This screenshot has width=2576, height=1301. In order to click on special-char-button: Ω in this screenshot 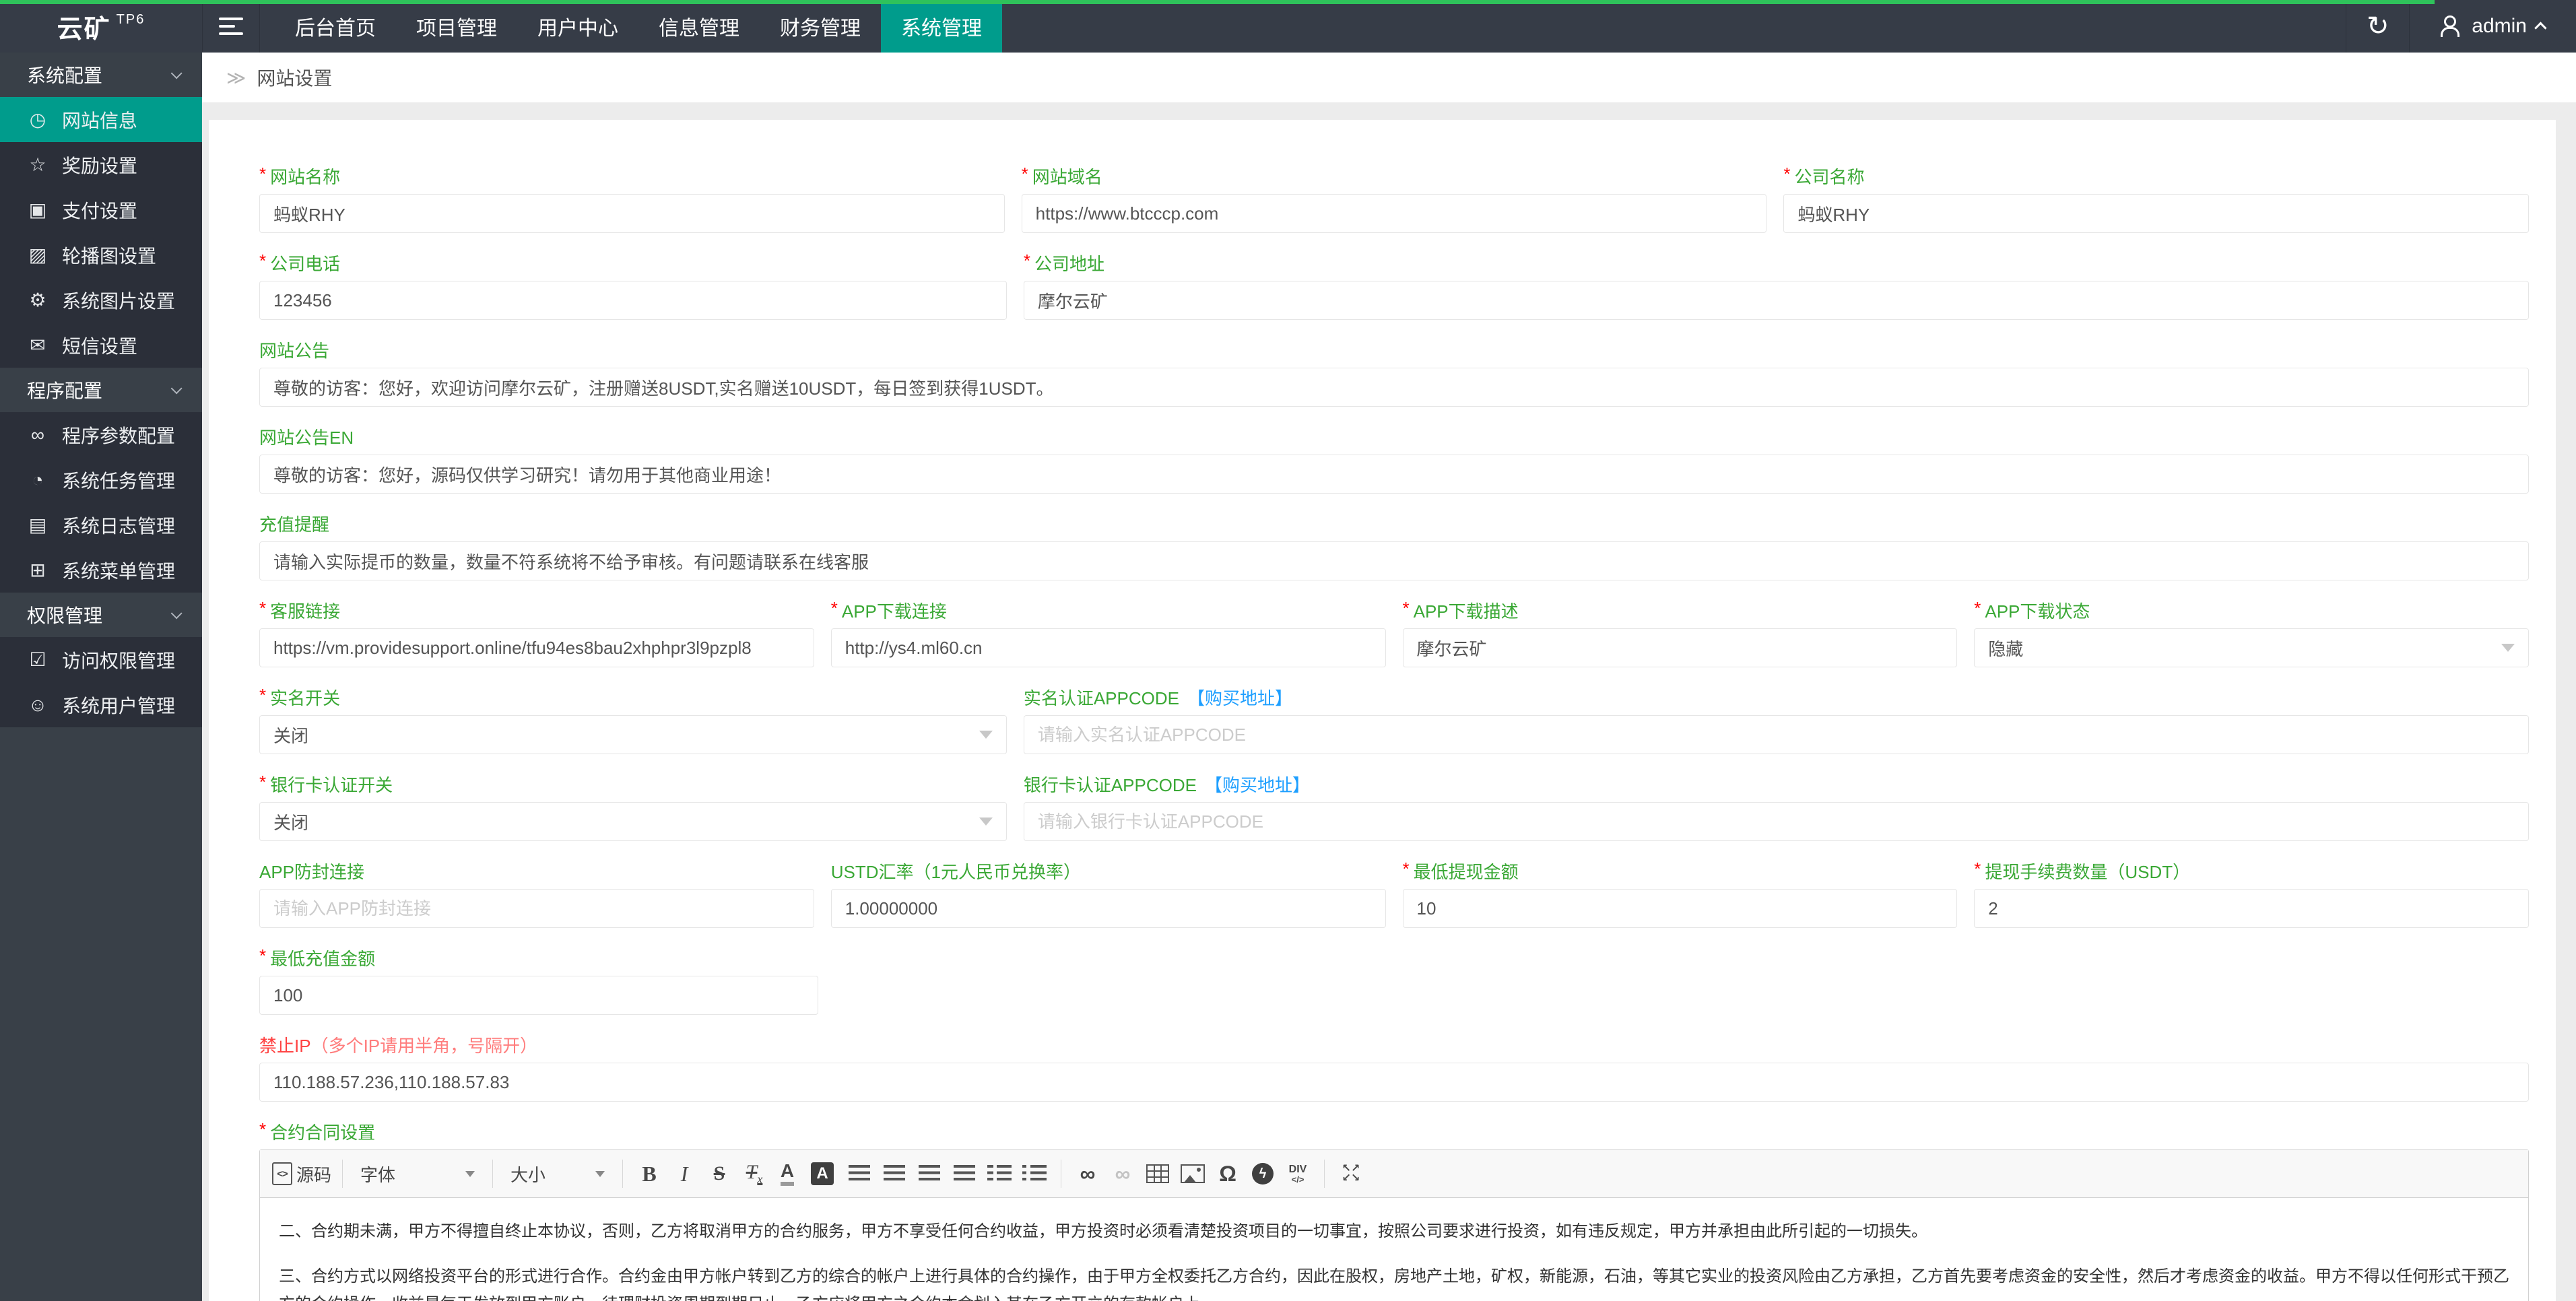, I will do `click(1227, 1174)`.